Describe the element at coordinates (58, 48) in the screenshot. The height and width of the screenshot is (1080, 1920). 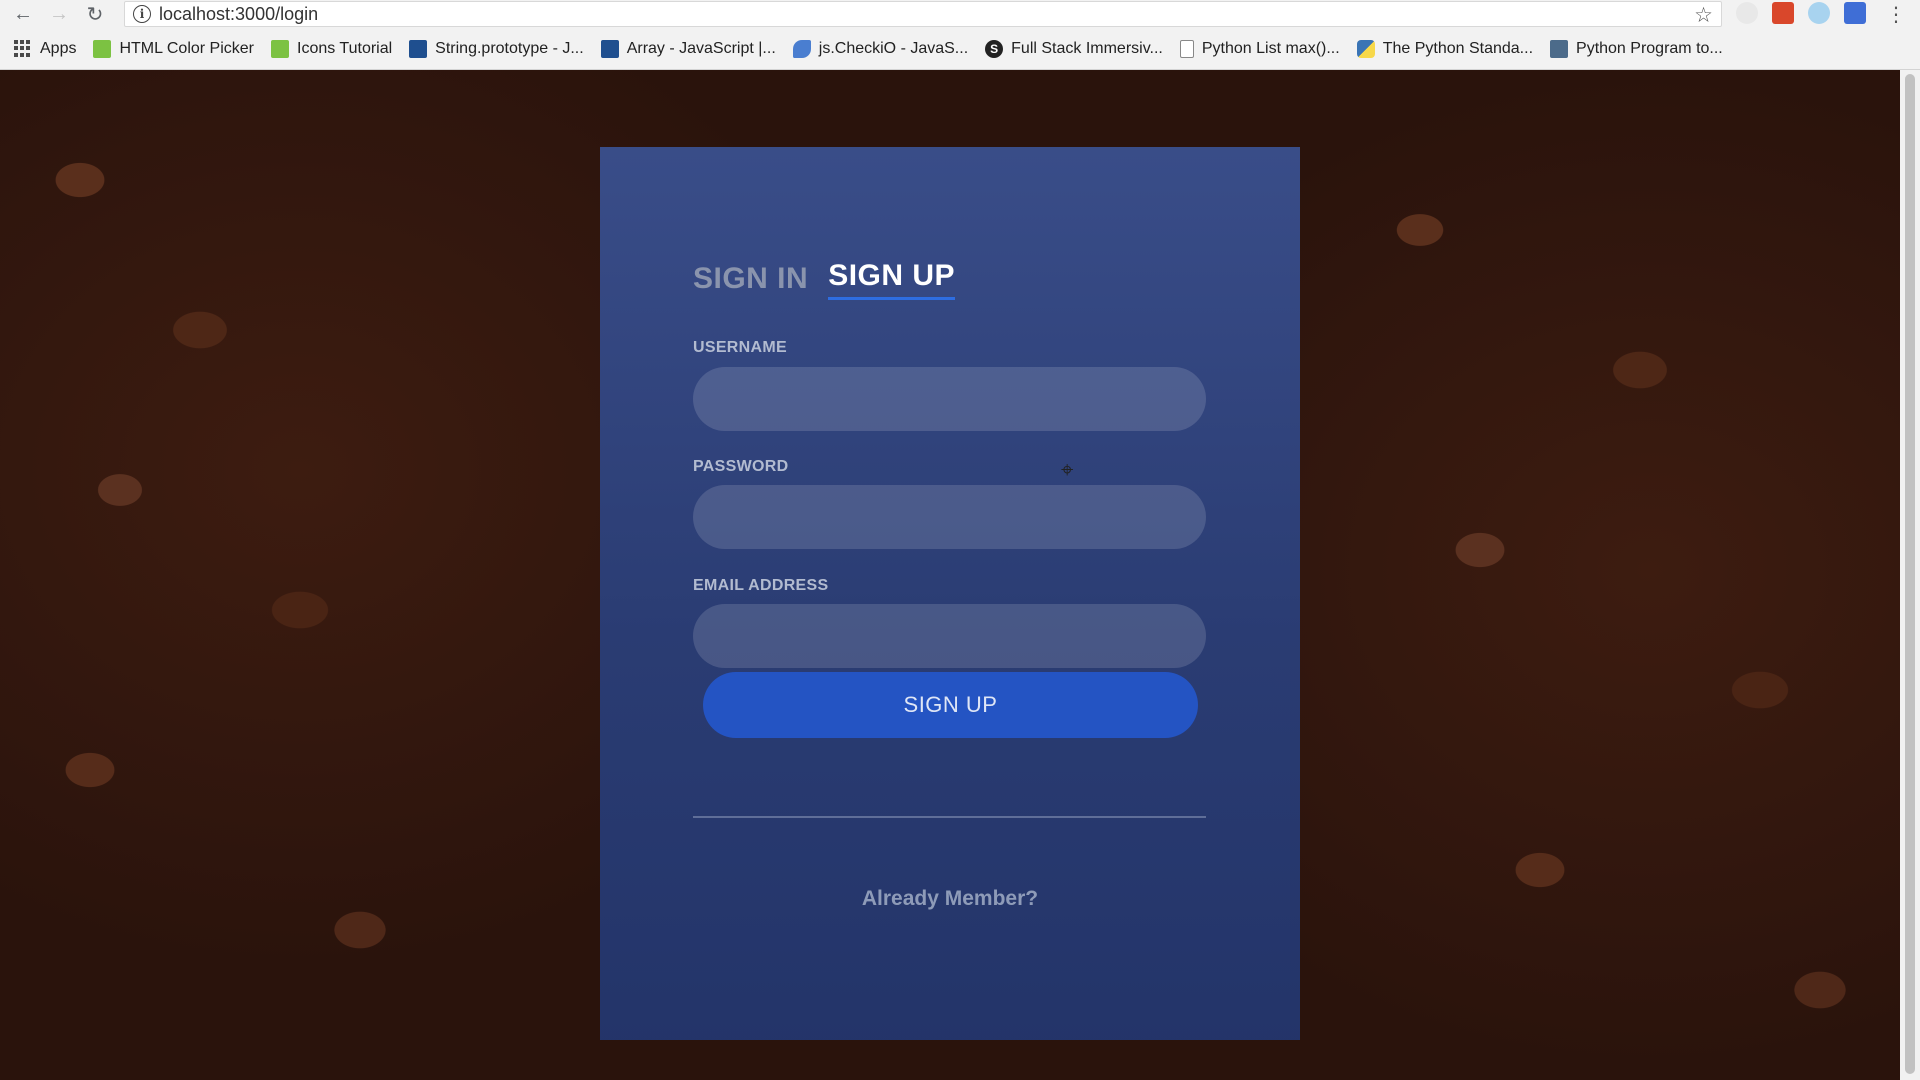
I see `bookmark-label: Apps` at that location.